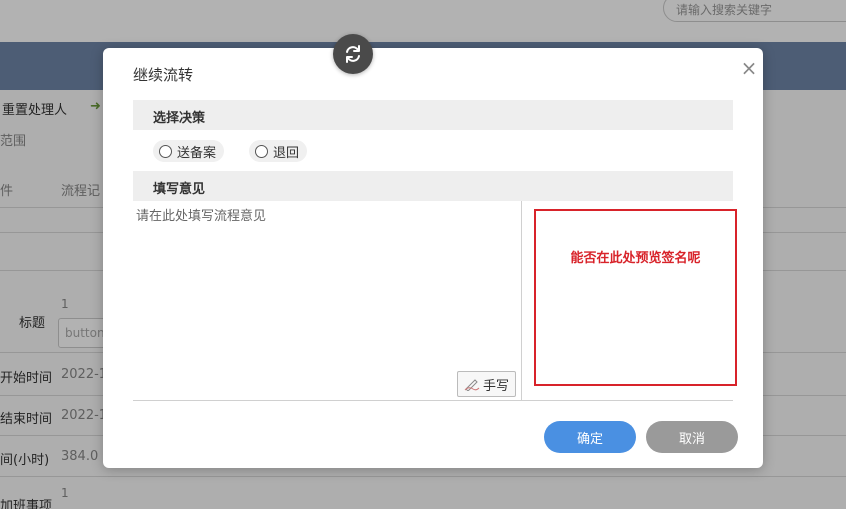 The image size is (846, 509). What do you see at coordinates (433, 186) in the screenshot?
I see `opinion-section-header: 填写意见` at bounding box center [433, 186].